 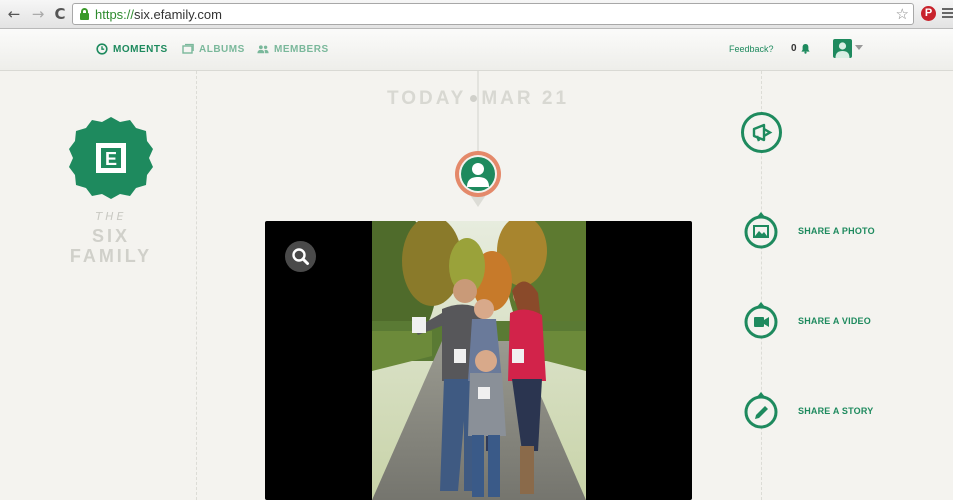 I want to click on nav-moments-label: MOMENTS, so click(x=140, y=49).